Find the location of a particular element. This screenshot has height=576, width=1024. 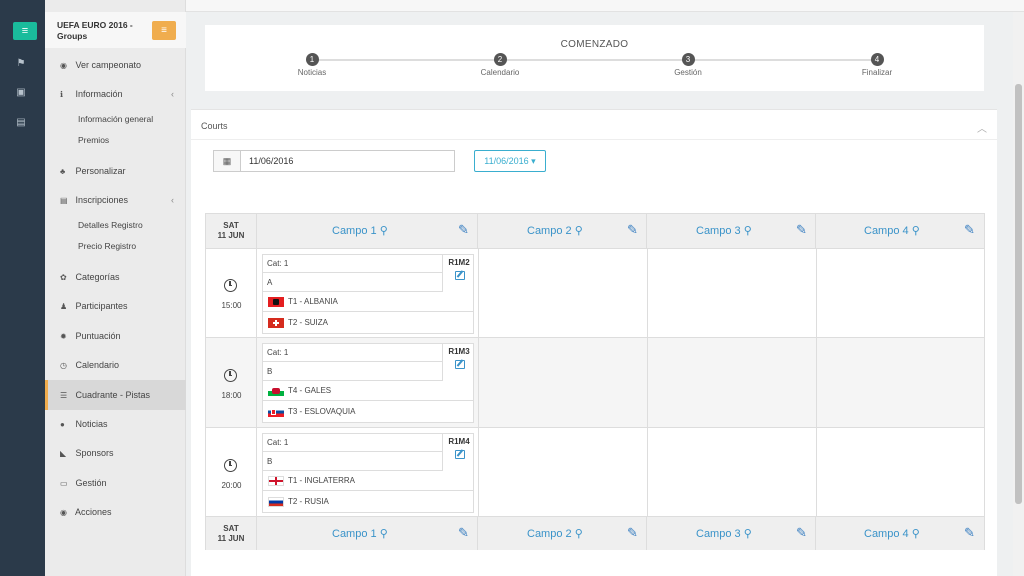

panel-title: Courts is located at coordinates (214, 126).